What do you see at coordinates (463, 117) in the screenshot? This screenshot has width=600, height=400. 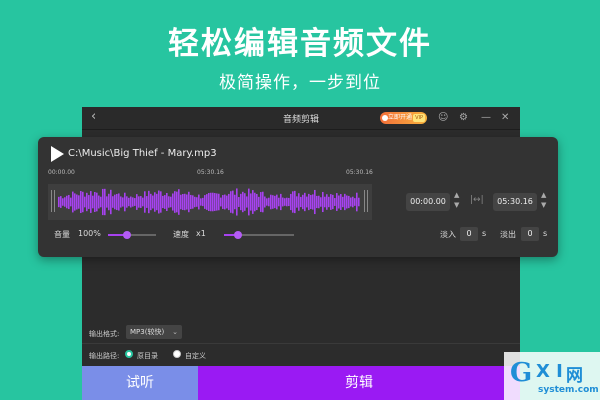 I see `gear-icon: ⚙` at bounding box center [463, 117].